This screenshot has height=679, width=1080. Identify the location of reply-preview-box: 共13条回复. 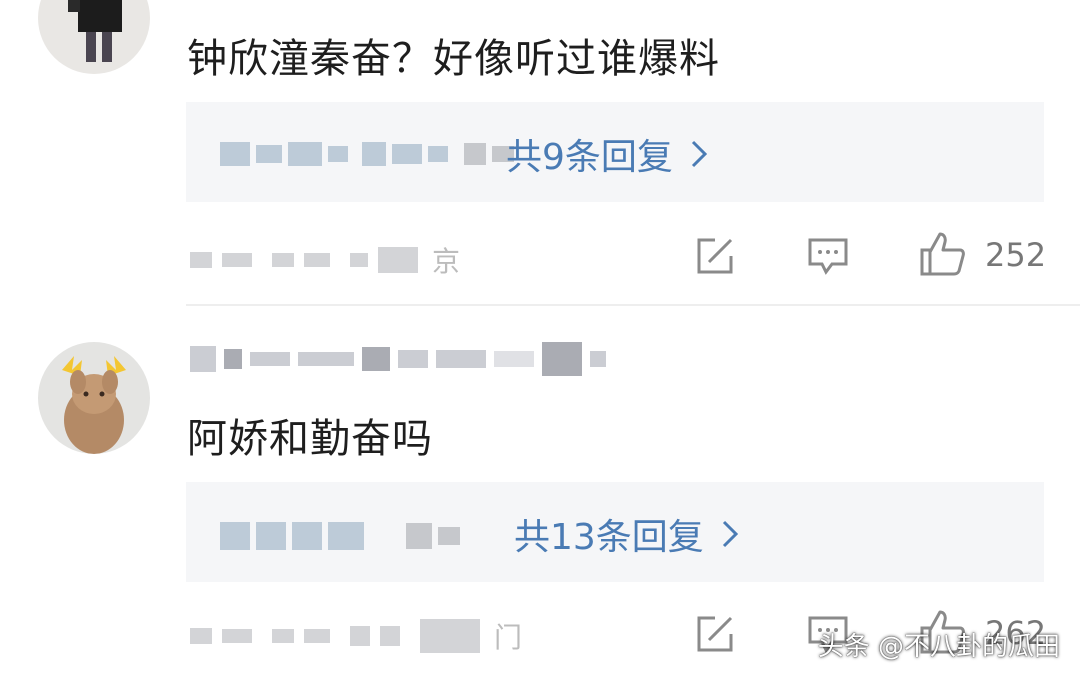
(615, 532).